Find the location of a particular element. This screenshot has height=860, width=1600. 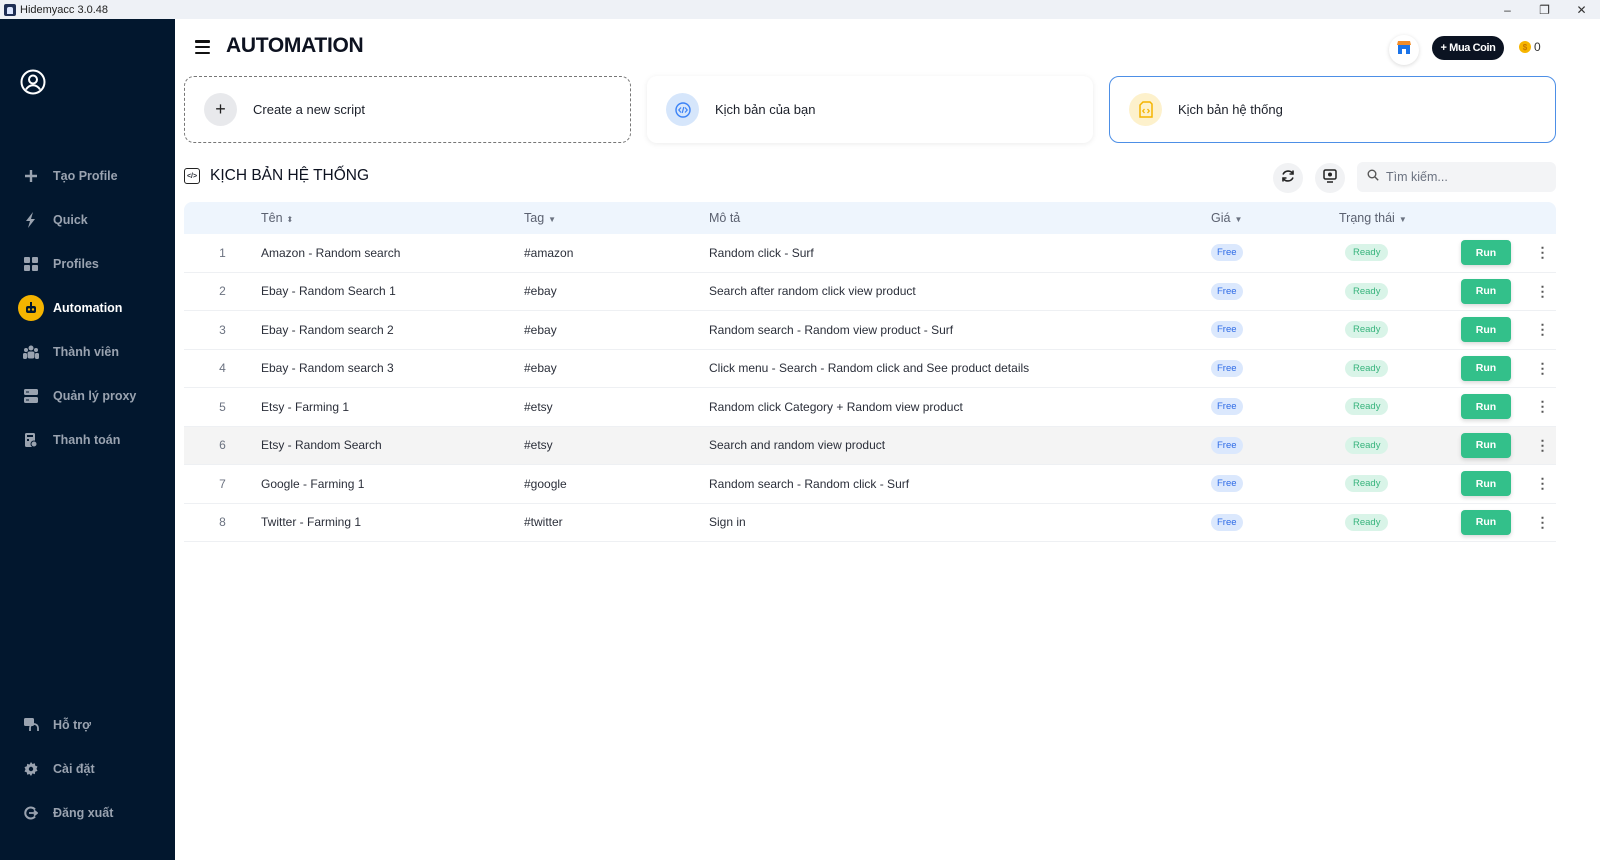

sidebar-item-label: Đăng xuất is located at coordinates (83, 813).